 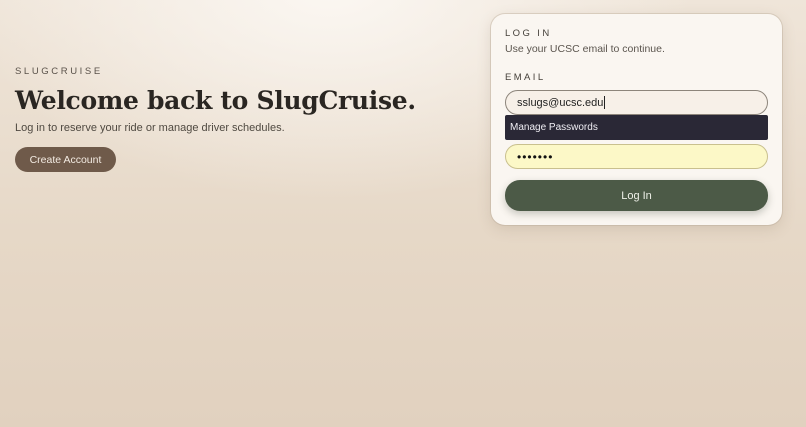 I want to click on email-value: sslugs@ucsc.edu, so click(x=560, y=102).